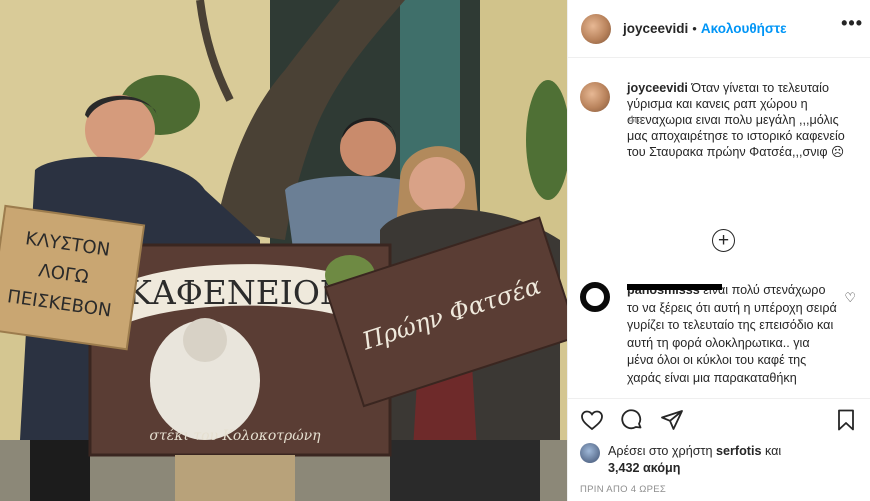  What do you see at coordinates (744, 28) in the screenshot?
I see `follow-button: Ακολουθήστε` at bounding box center [744, 28].